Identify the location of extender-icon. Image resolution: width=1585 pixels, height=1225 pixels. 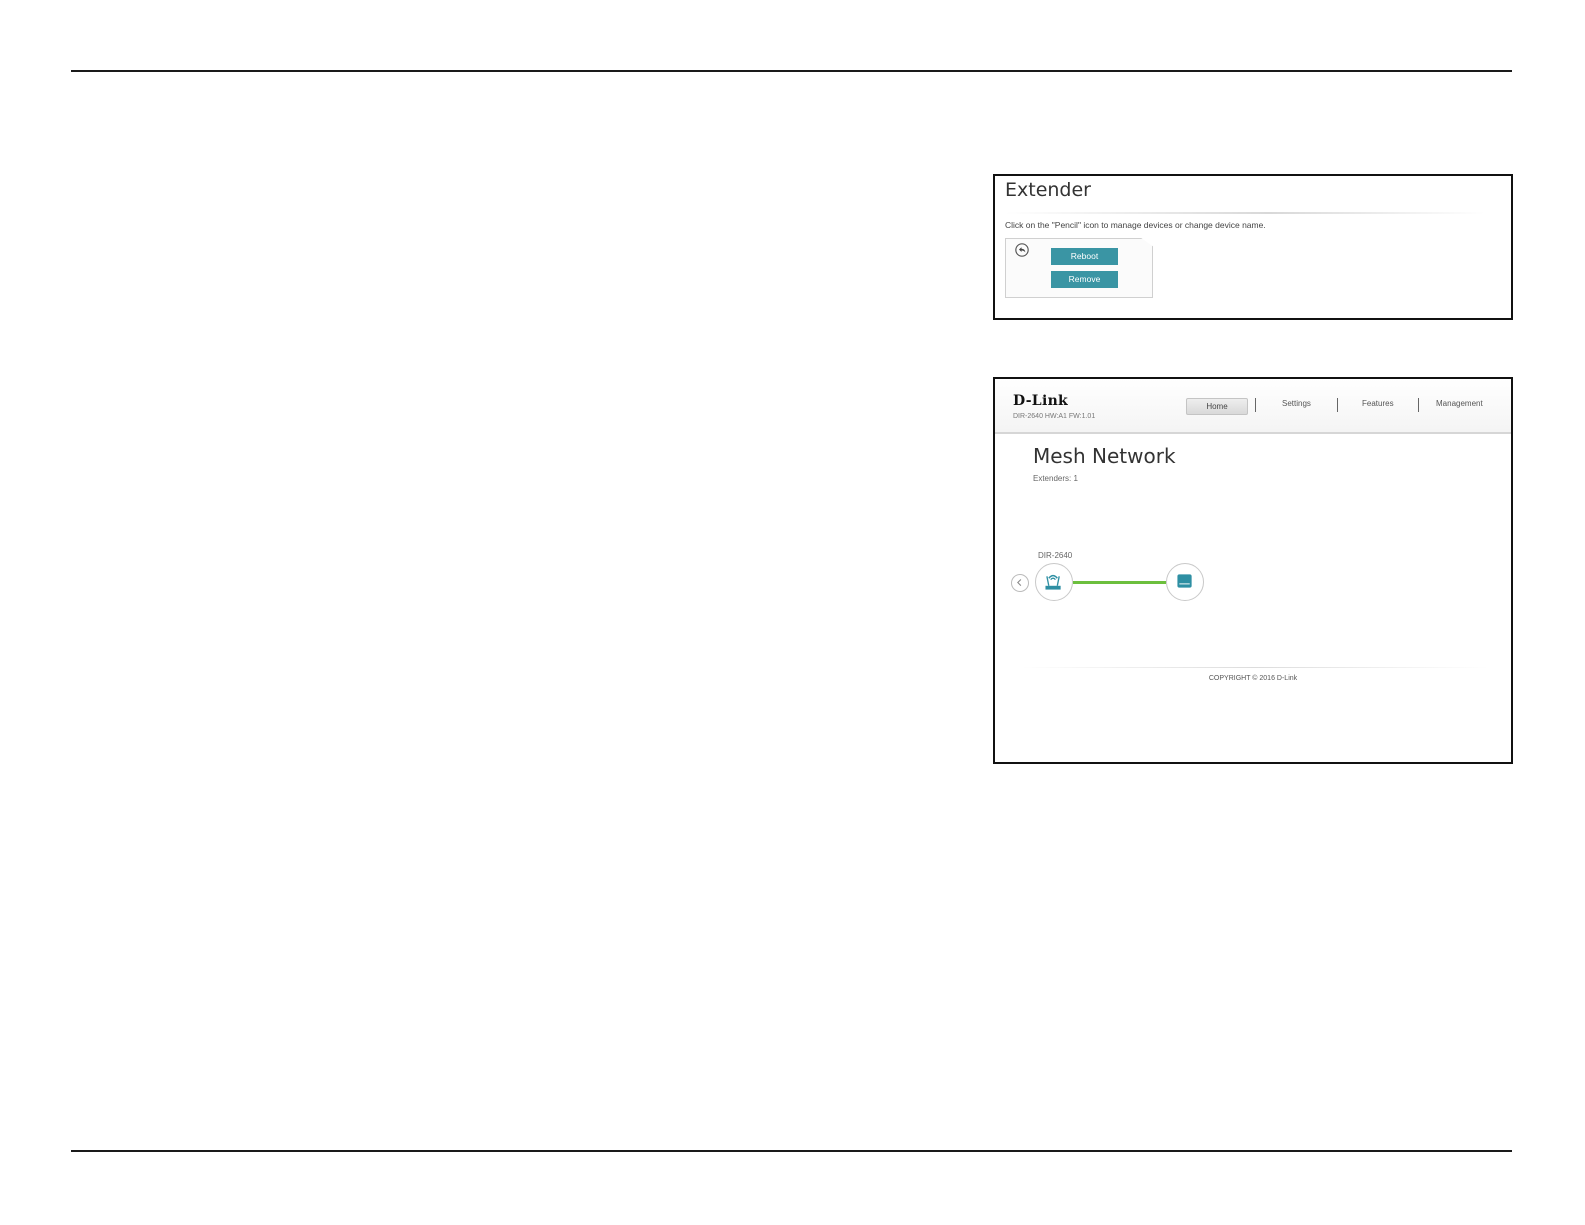
(1184, 581).